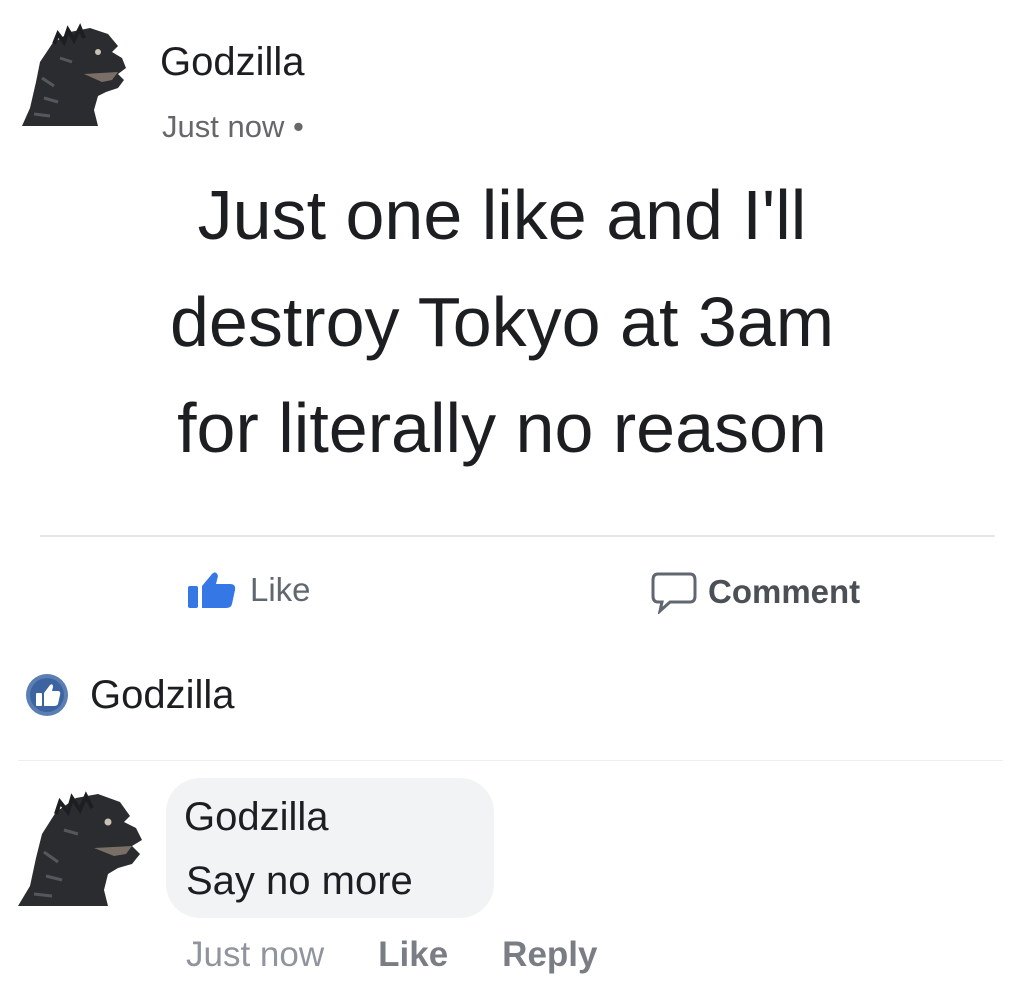 Image resolution: width=1024 pixels, height=1007 pixels. Describe the element at coordinates (549, 955) in the screenshot. I see `comment-reply-button: Reply` at that location.